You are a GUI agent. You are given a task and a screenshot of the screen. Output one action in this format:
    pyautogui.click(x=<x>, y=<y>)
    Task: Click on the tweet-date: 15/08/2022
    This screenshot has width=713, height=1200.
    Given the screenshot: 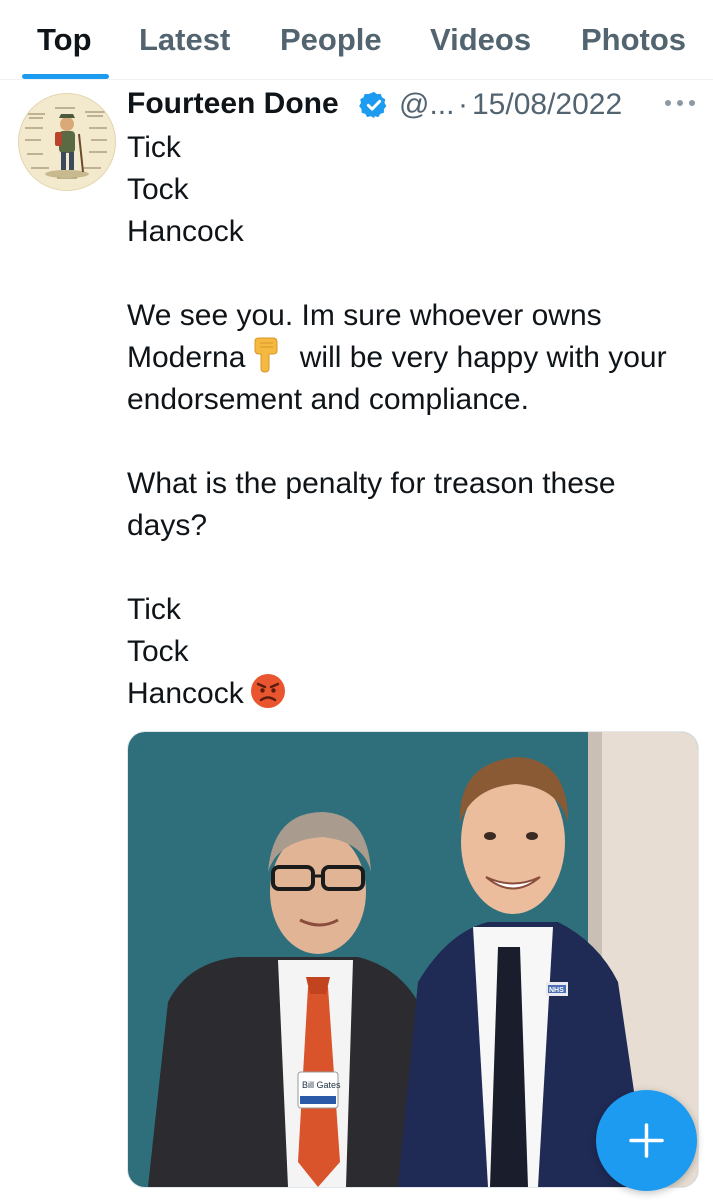 What is the action you would take?
    pyautogui.click(x=547, y=105)
    